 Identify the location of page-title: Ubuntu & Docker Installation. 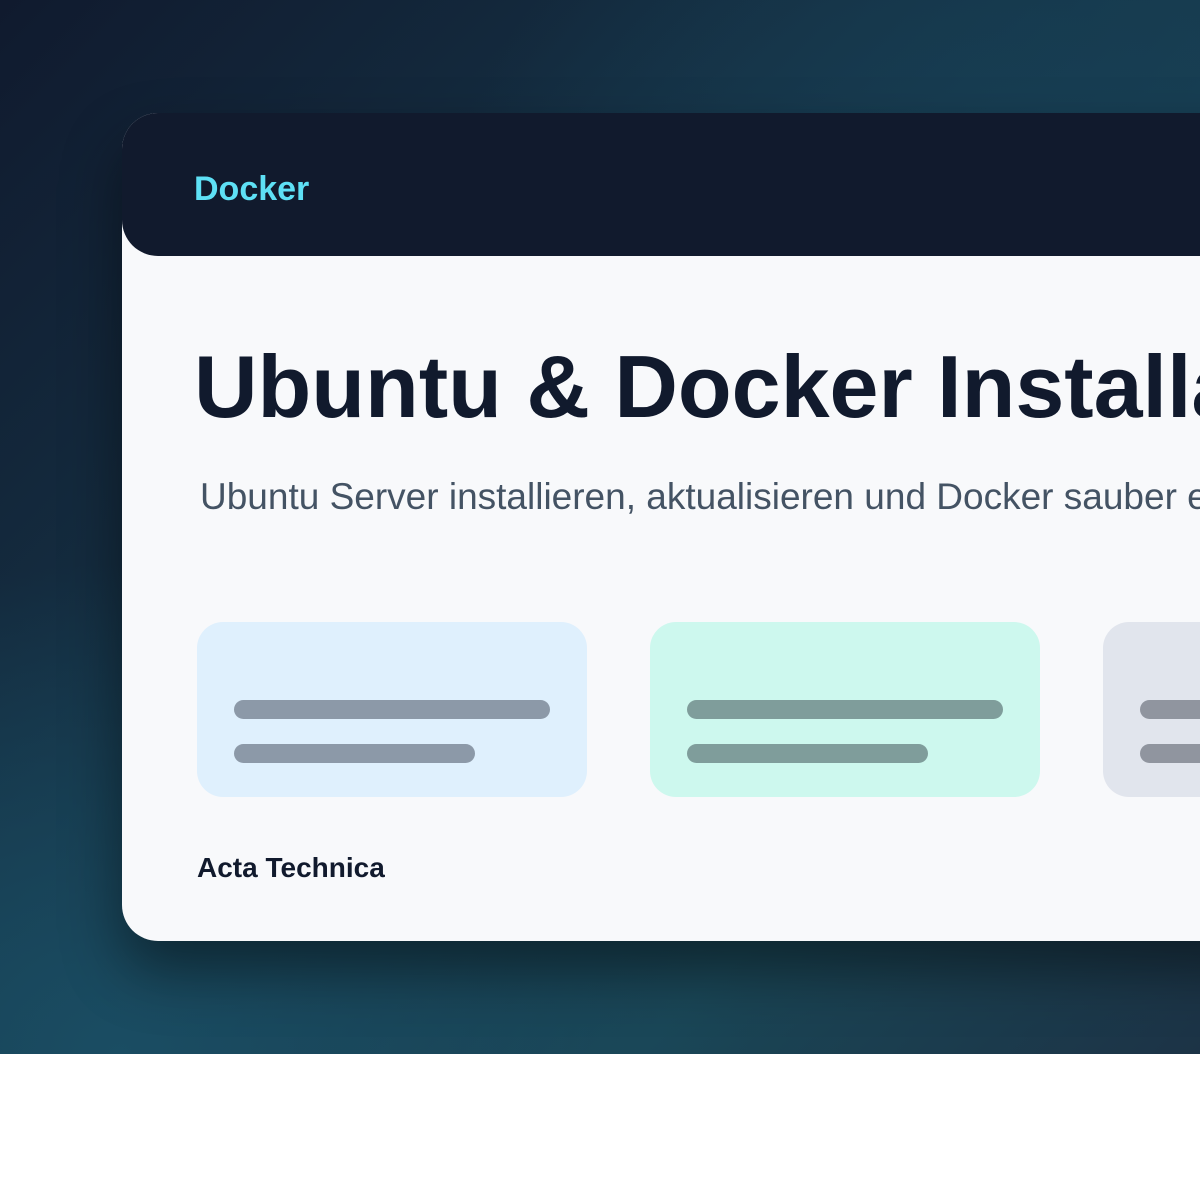
(697, 386).